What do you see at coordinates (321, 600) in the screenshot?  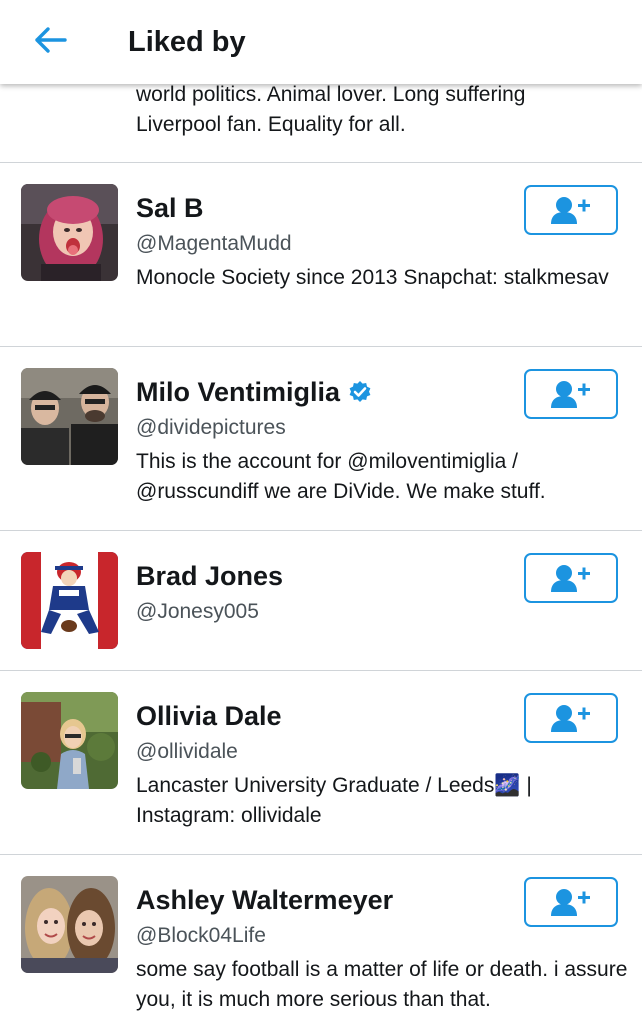 I see `user-row: Brad Jones @Jonesy005` at bounding box center [321, 600].